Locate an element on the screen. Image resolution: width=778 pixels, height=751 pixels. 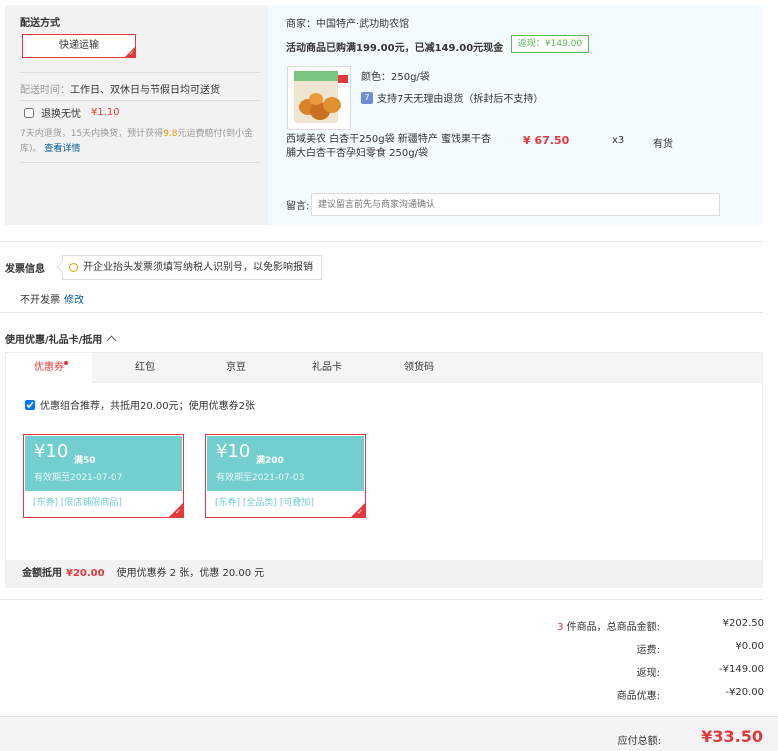
shipping-method-label: 快递运输 is located at coordinates (79, 45).